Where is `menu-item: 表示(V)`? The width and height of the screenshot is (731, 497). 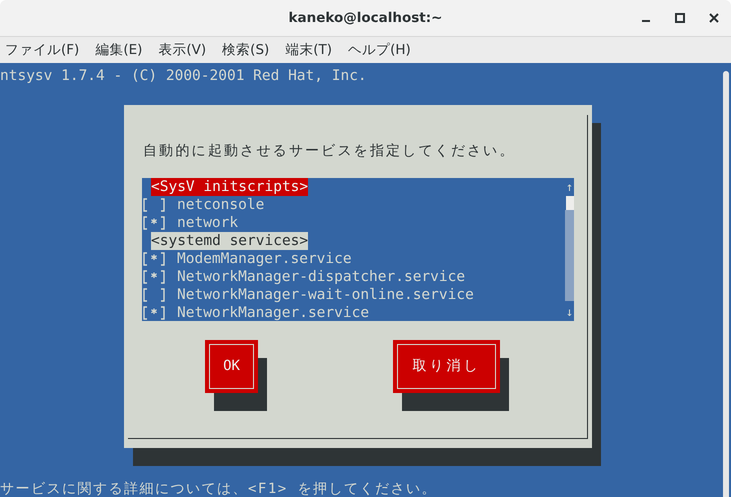
menu-item: 表示(V) is located at coordinates (182, 50).